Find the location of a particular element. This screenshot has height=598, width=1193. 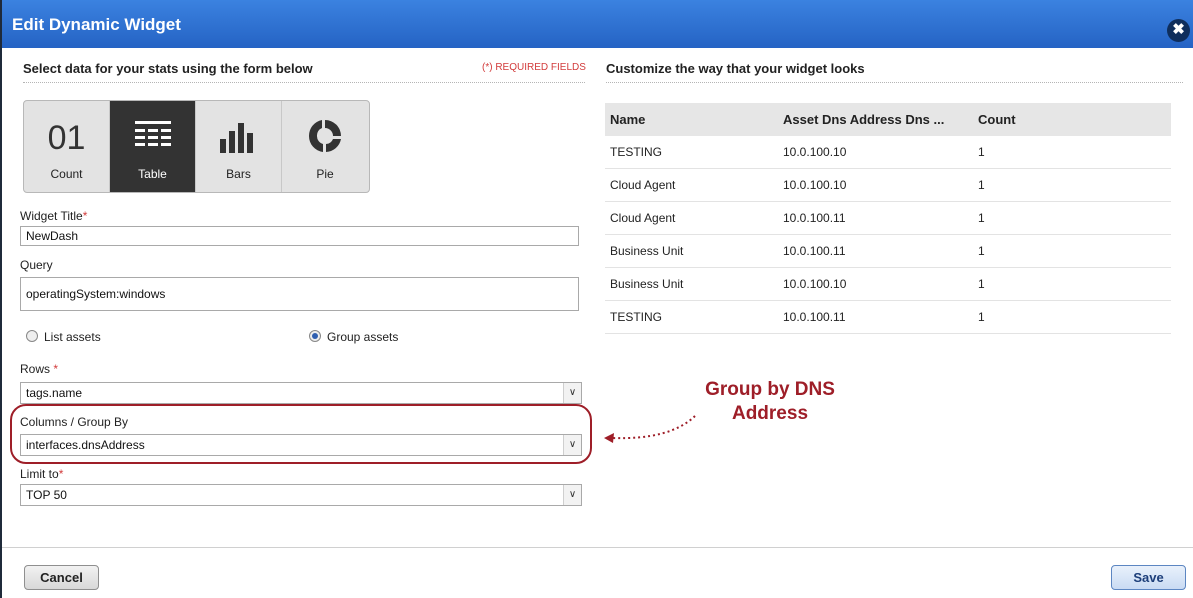

radio-circle-selected is located at coordinates (315, 336).